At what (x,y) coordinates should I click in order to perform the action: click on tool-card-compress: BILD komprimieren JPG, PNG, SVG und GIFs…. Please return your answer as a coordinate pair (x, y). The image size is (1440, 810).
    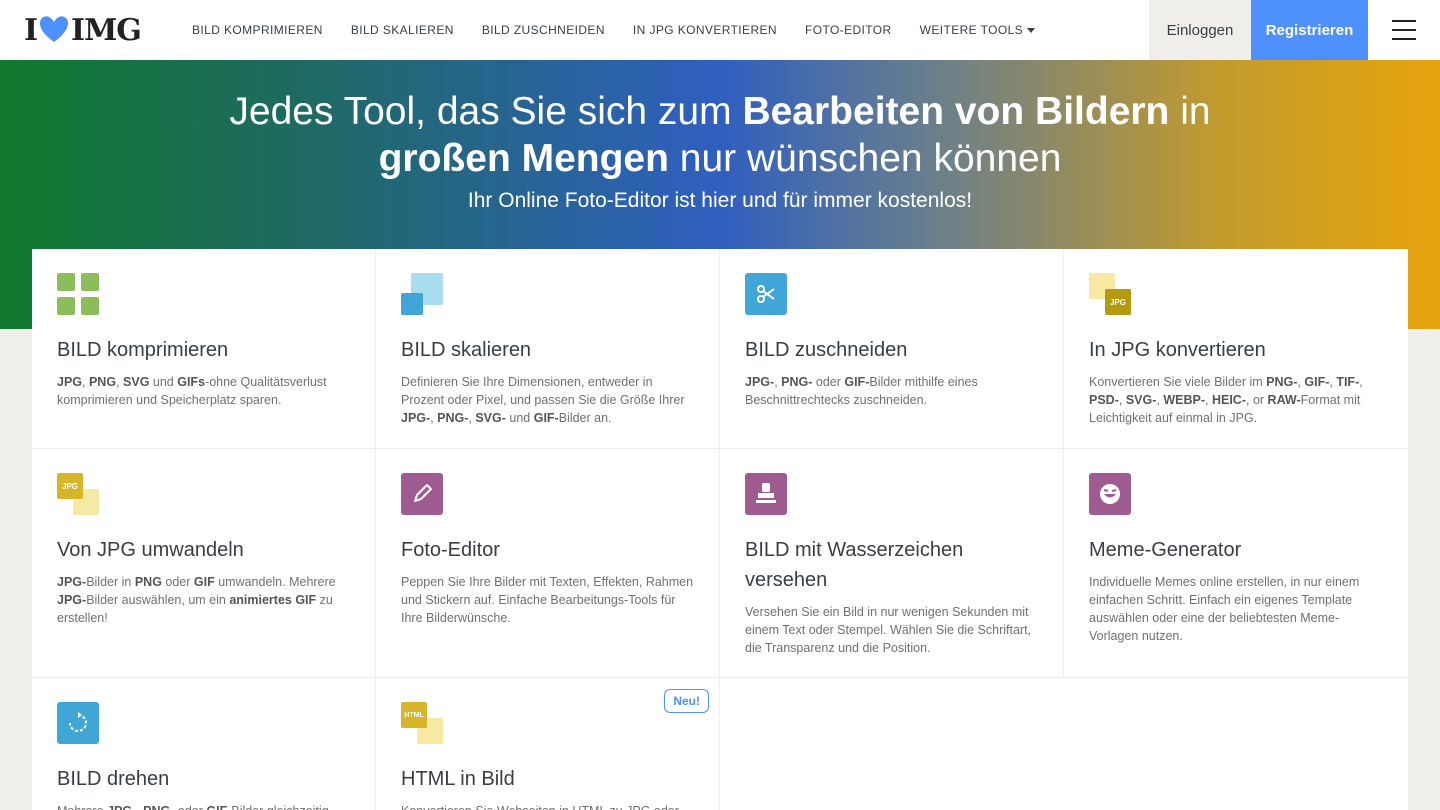
    Looking at the image, I should click on (204, 349).